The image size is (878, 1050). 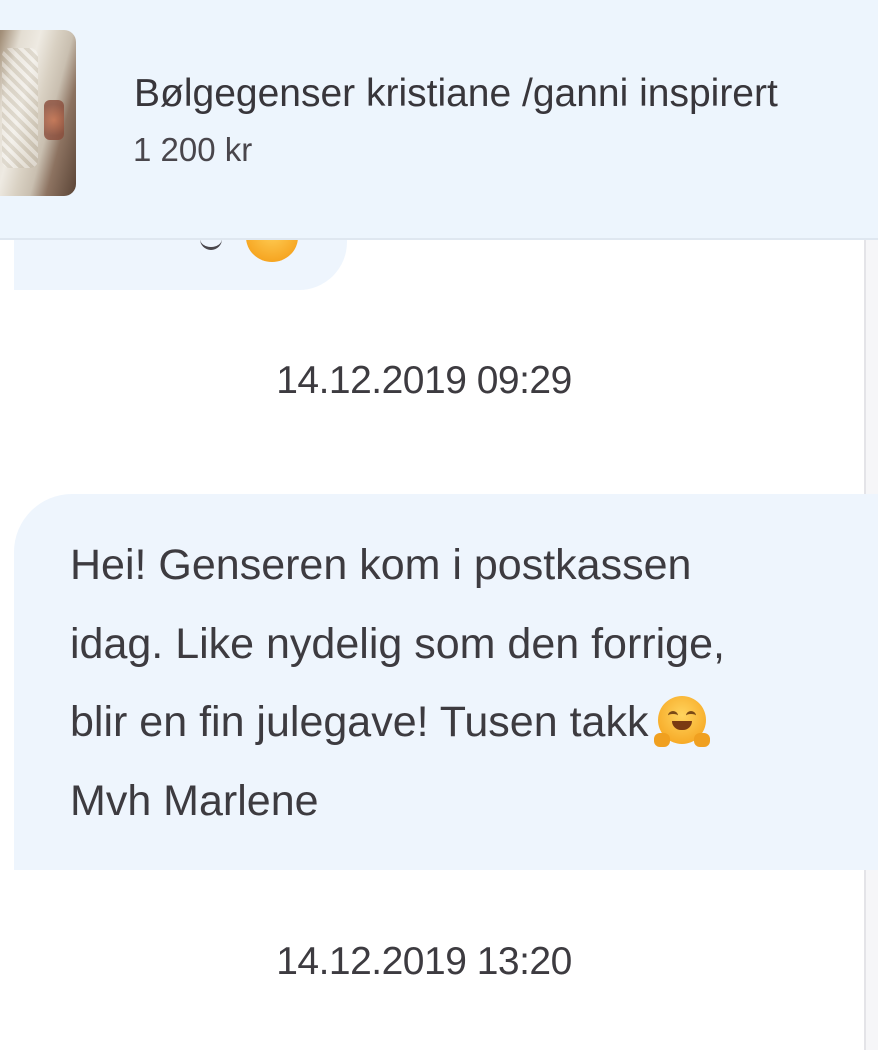 I want to click on message-timestamp: 14.12.2019 09:29, so click(x=424, y=380).